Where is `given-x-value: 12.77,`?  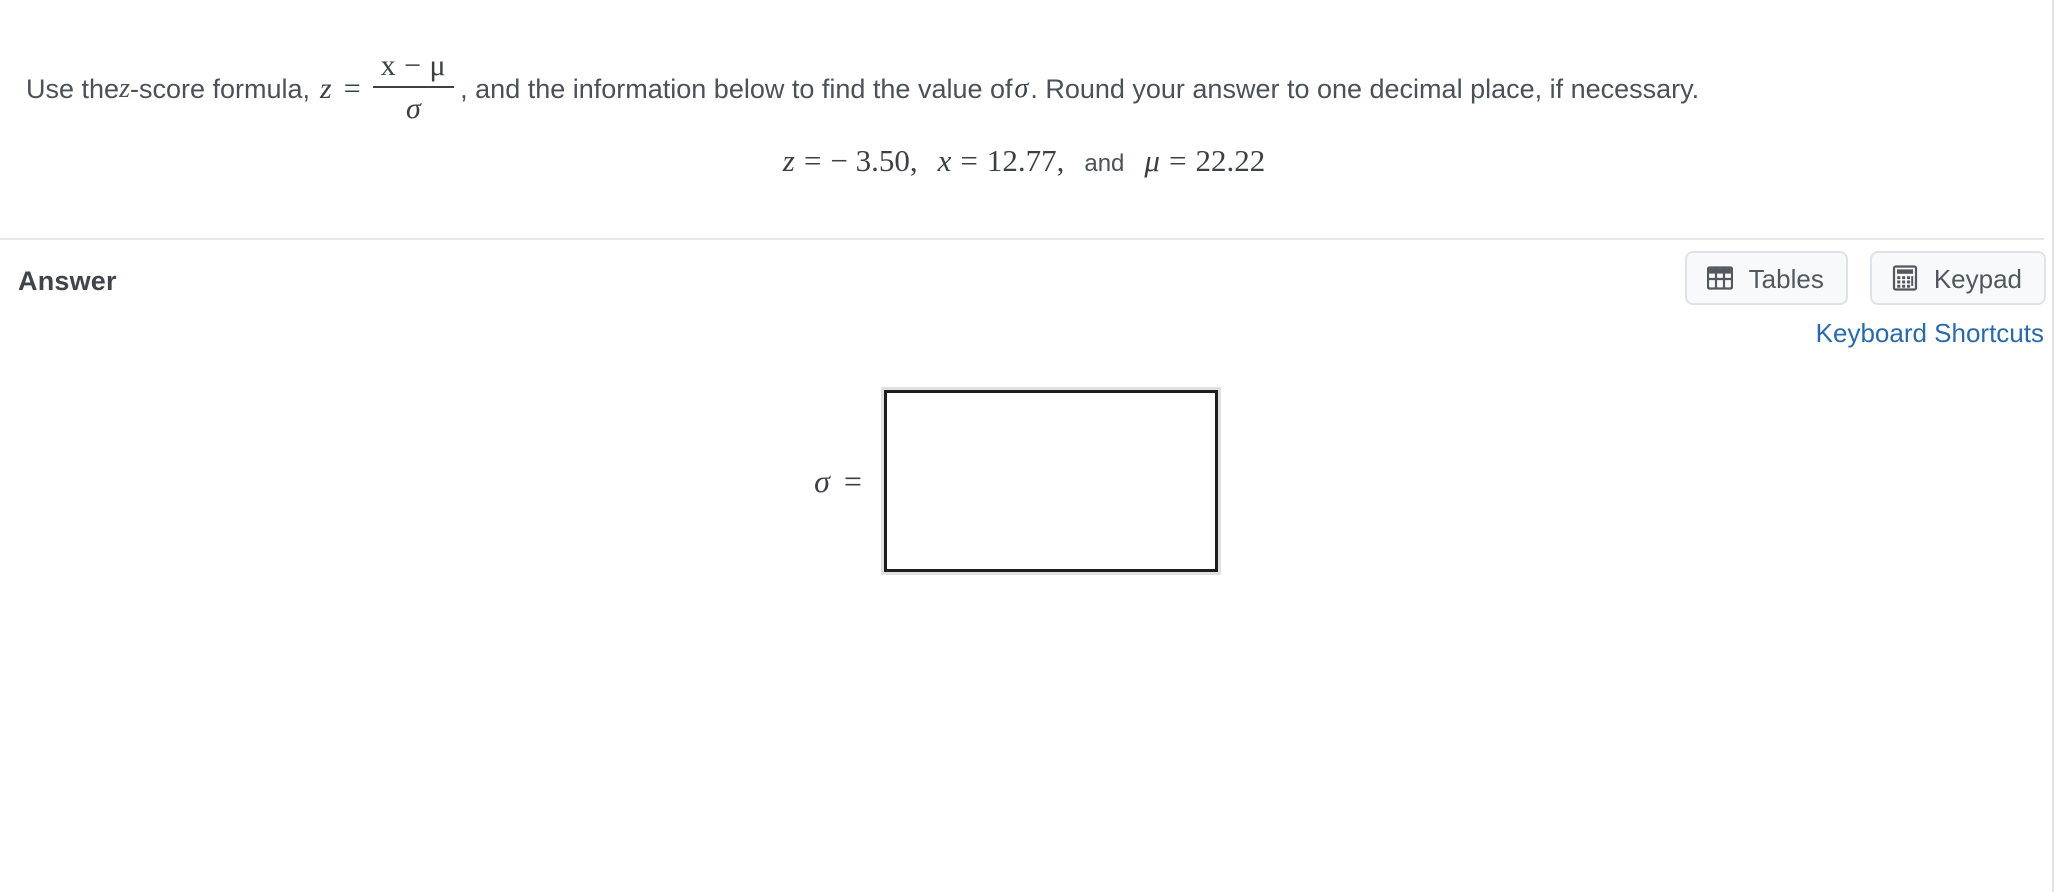
given-x-value: 12.77, is located at coordinates (1025, 160).